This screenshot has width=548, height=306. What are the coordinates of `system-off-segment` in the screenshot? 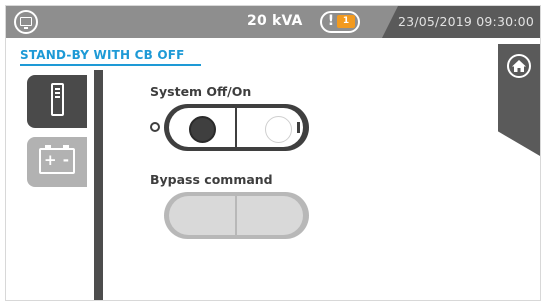 It's located at (202, 127).